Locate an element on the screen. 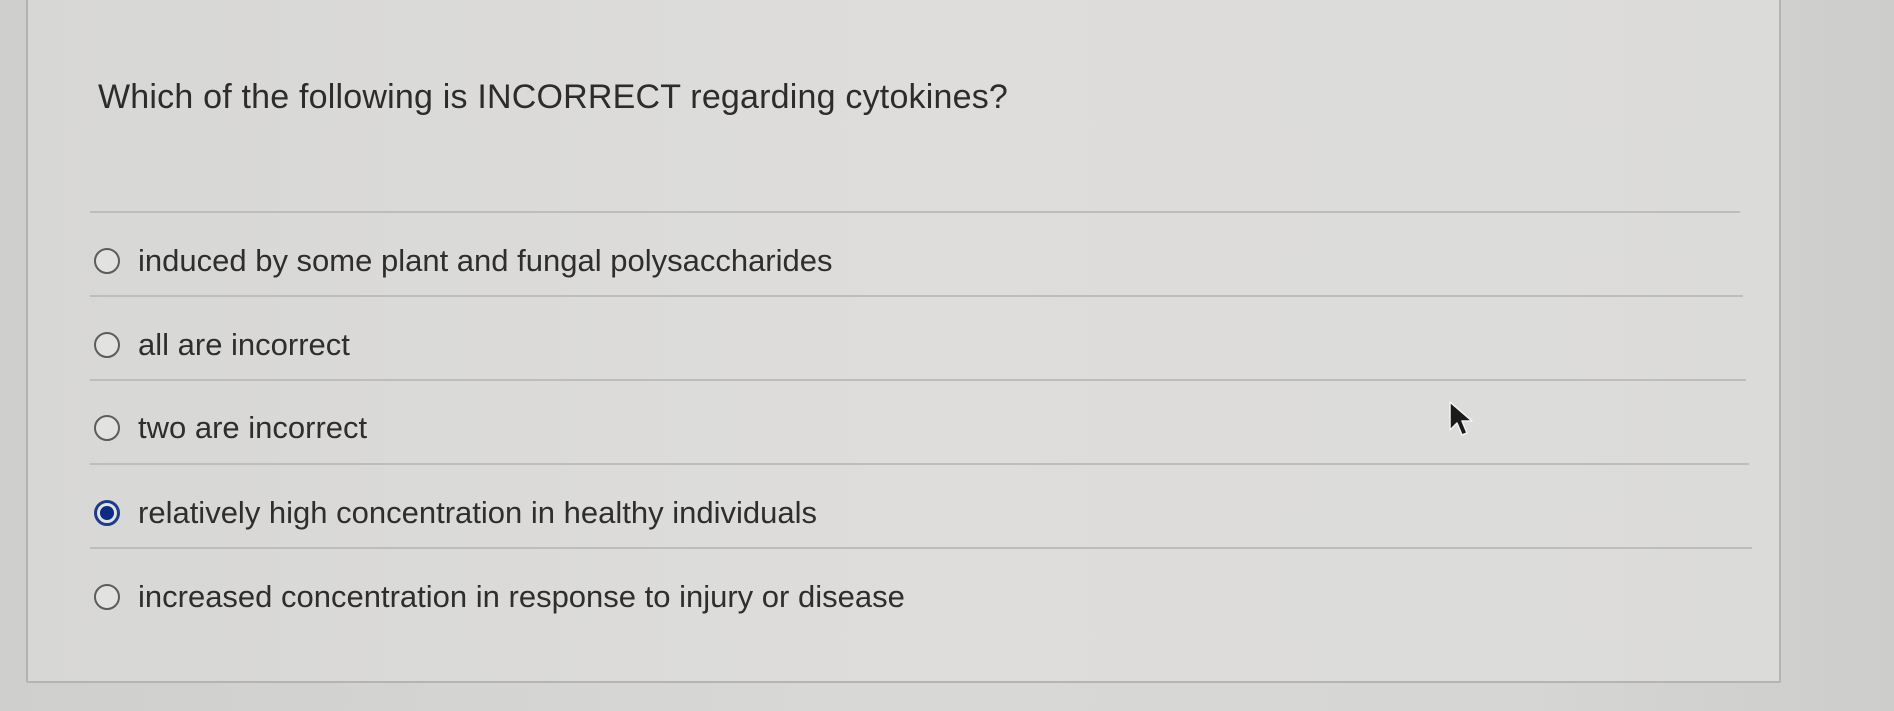 The width and height of the screenshot is (1894, 711). radio-button-selected is located at coordinates (107, 513).